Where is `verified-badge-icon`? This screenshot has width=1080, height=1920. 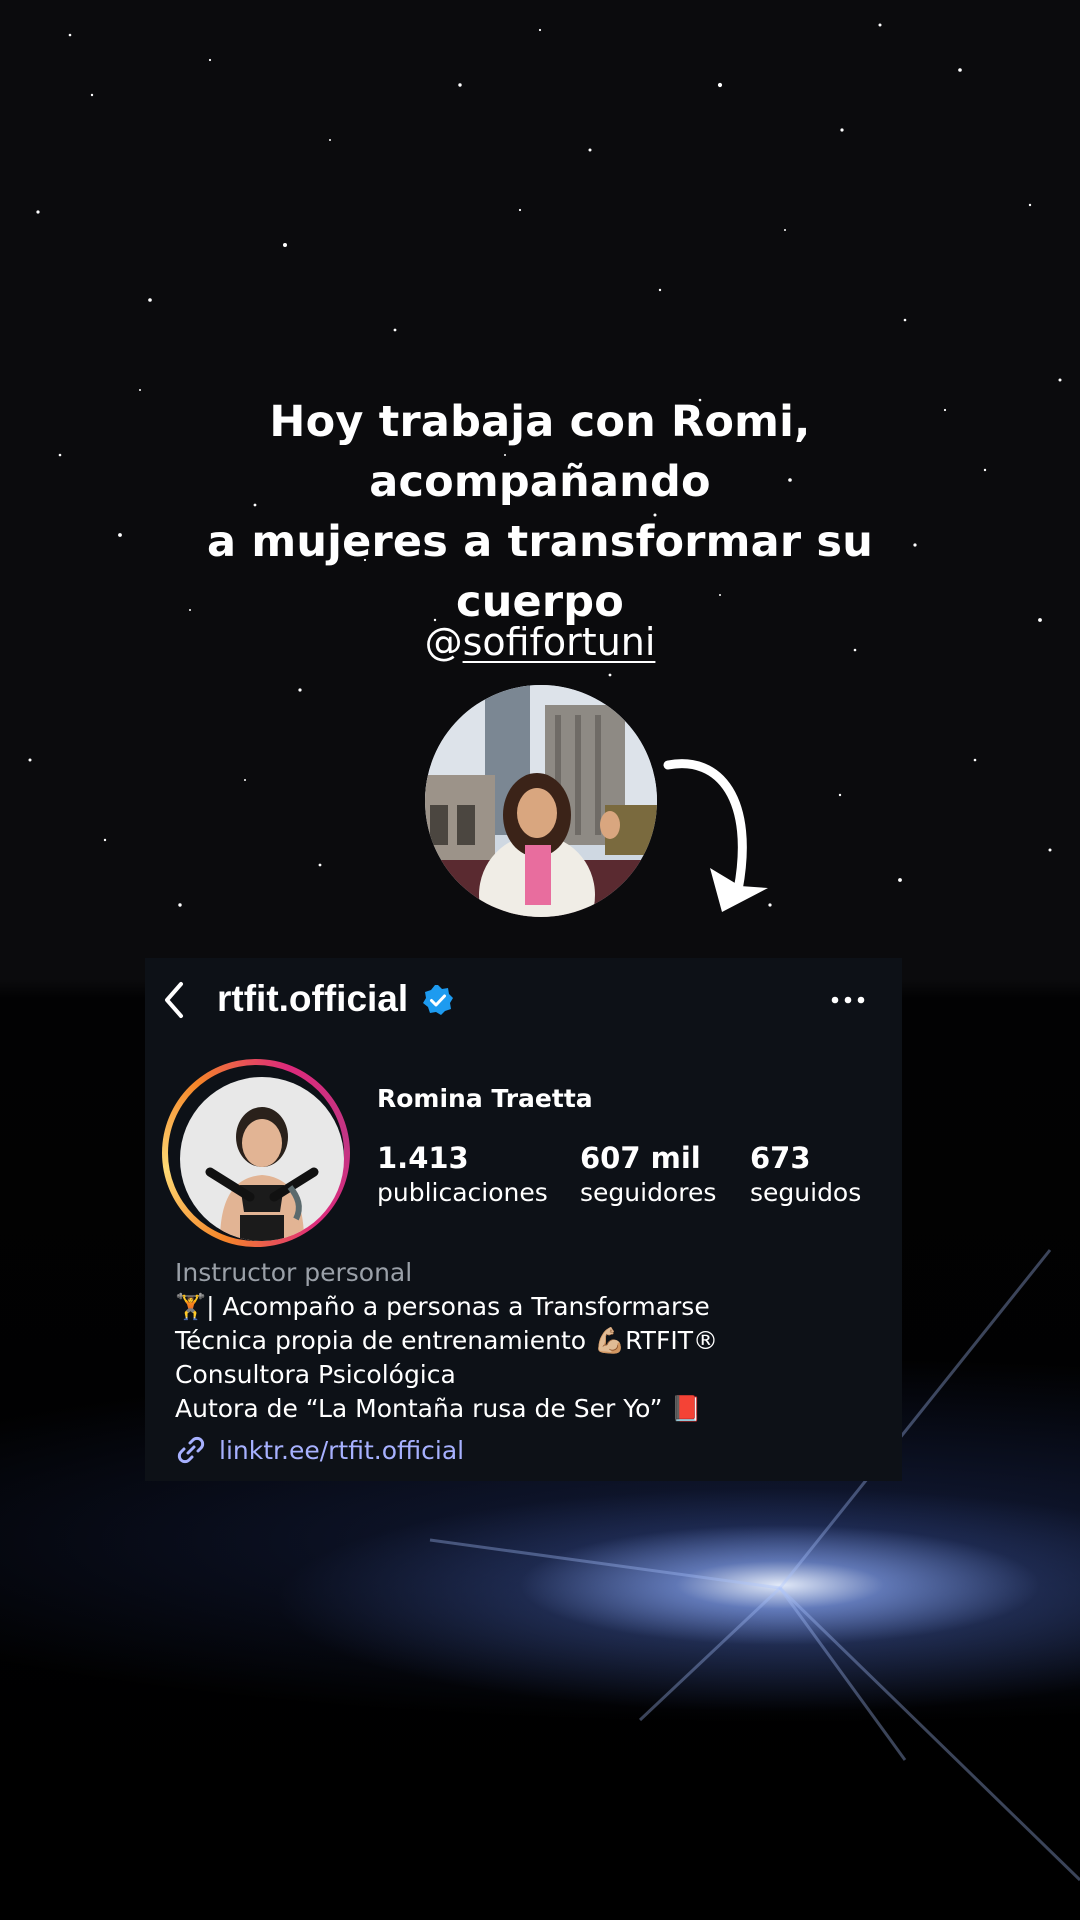
verified-badge-icon is located at coordinates (438, 1000).